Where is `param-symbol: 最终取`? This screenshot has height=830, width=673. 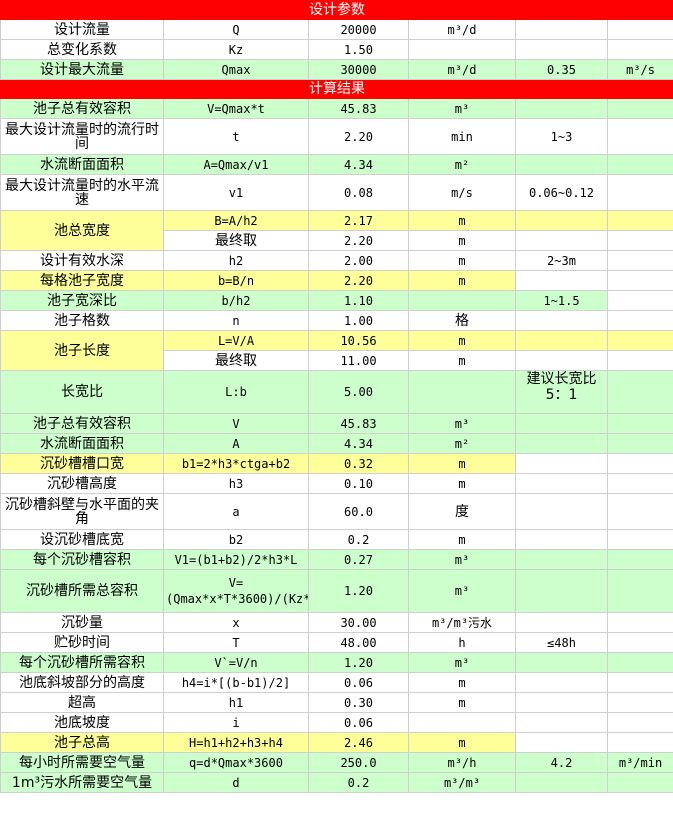 param-symbol: 最终取 is located at coordinates (236, 360).